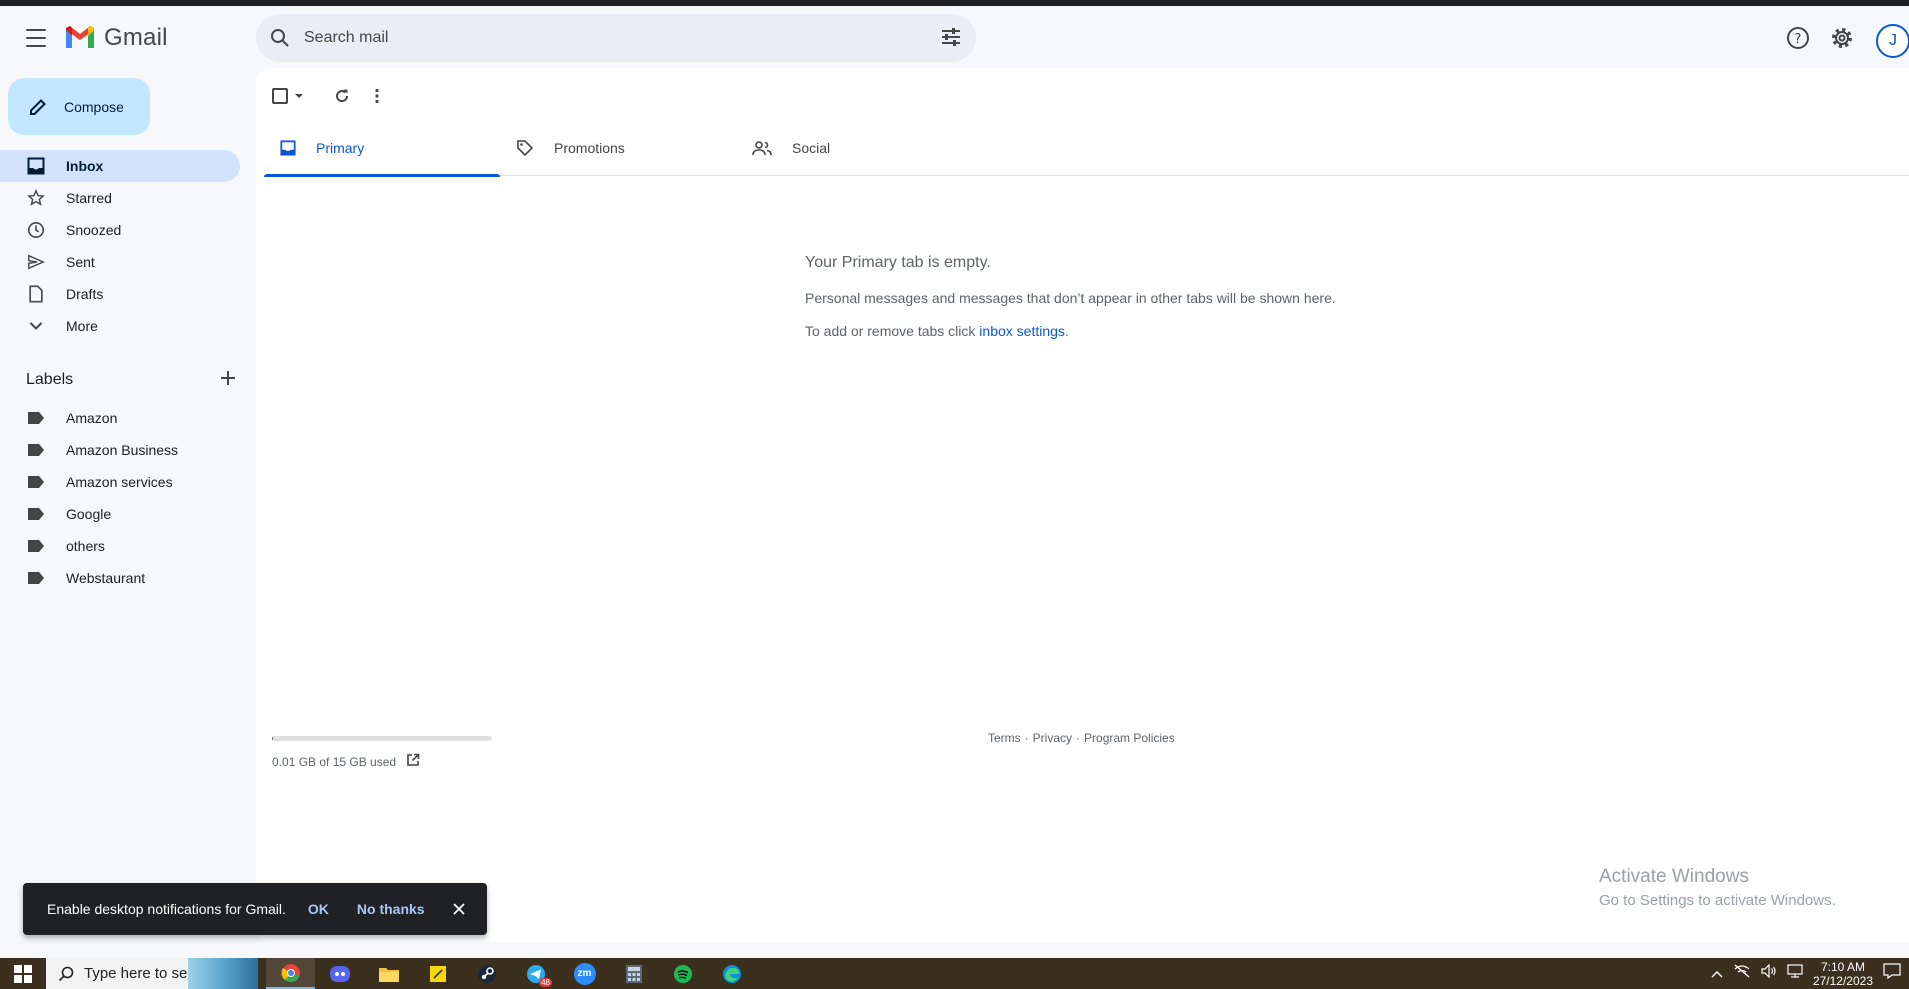 The height and width of the screenshot is (989, 1909). What do you see at coordinates (458, 909) in the screenshot?
I see `close-icon` at bounding box center [458, 909].